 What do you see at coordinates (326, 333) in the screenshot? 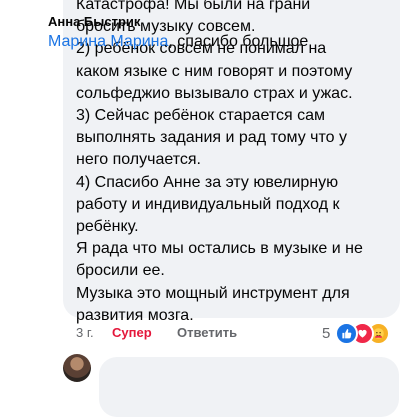
I see `reaction-count: 5` at bounding box center [326, 333].